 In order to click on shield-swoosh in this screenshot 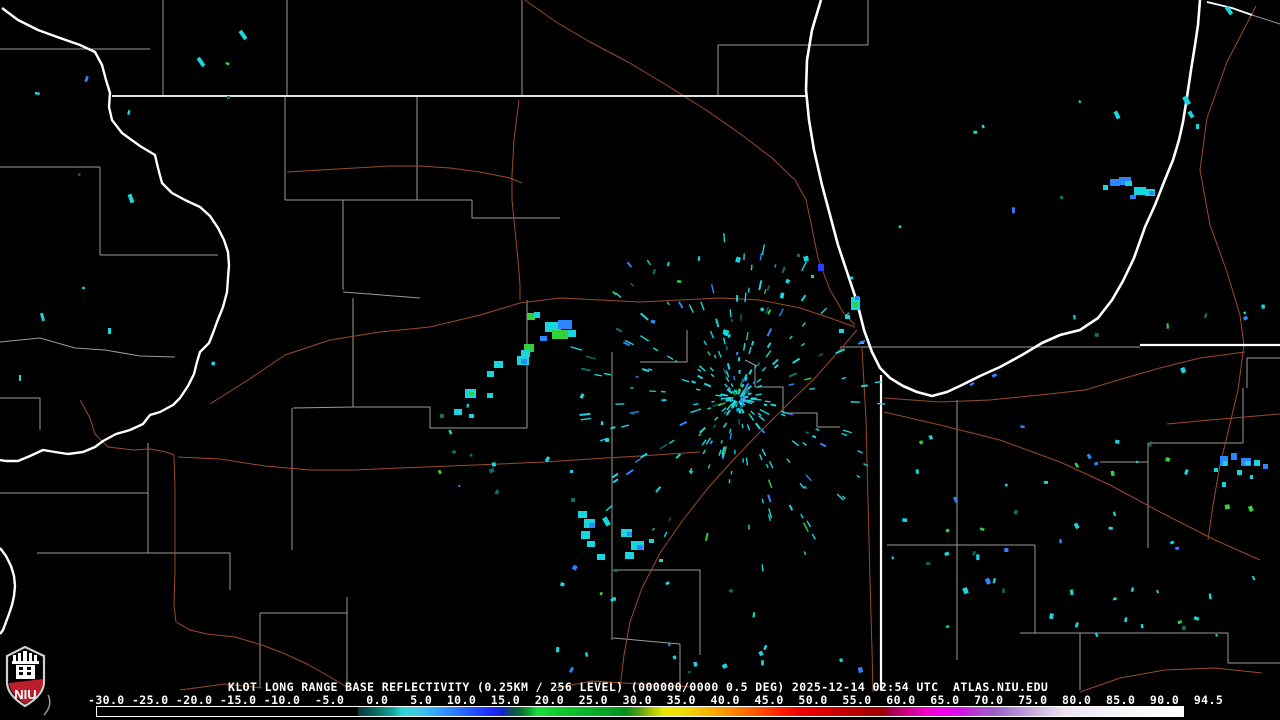, I will do `click(47, 705)`.